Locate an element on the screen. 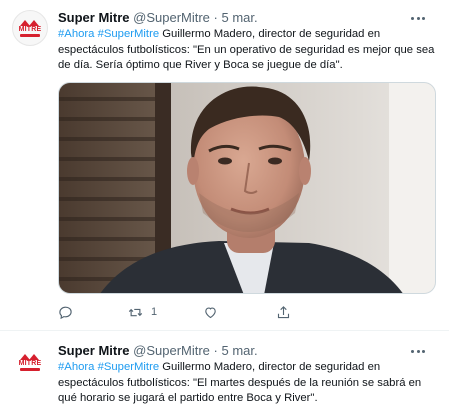 The height and width of the screenshot is (407, 449). share-icon is located at coordinates (283, 311).